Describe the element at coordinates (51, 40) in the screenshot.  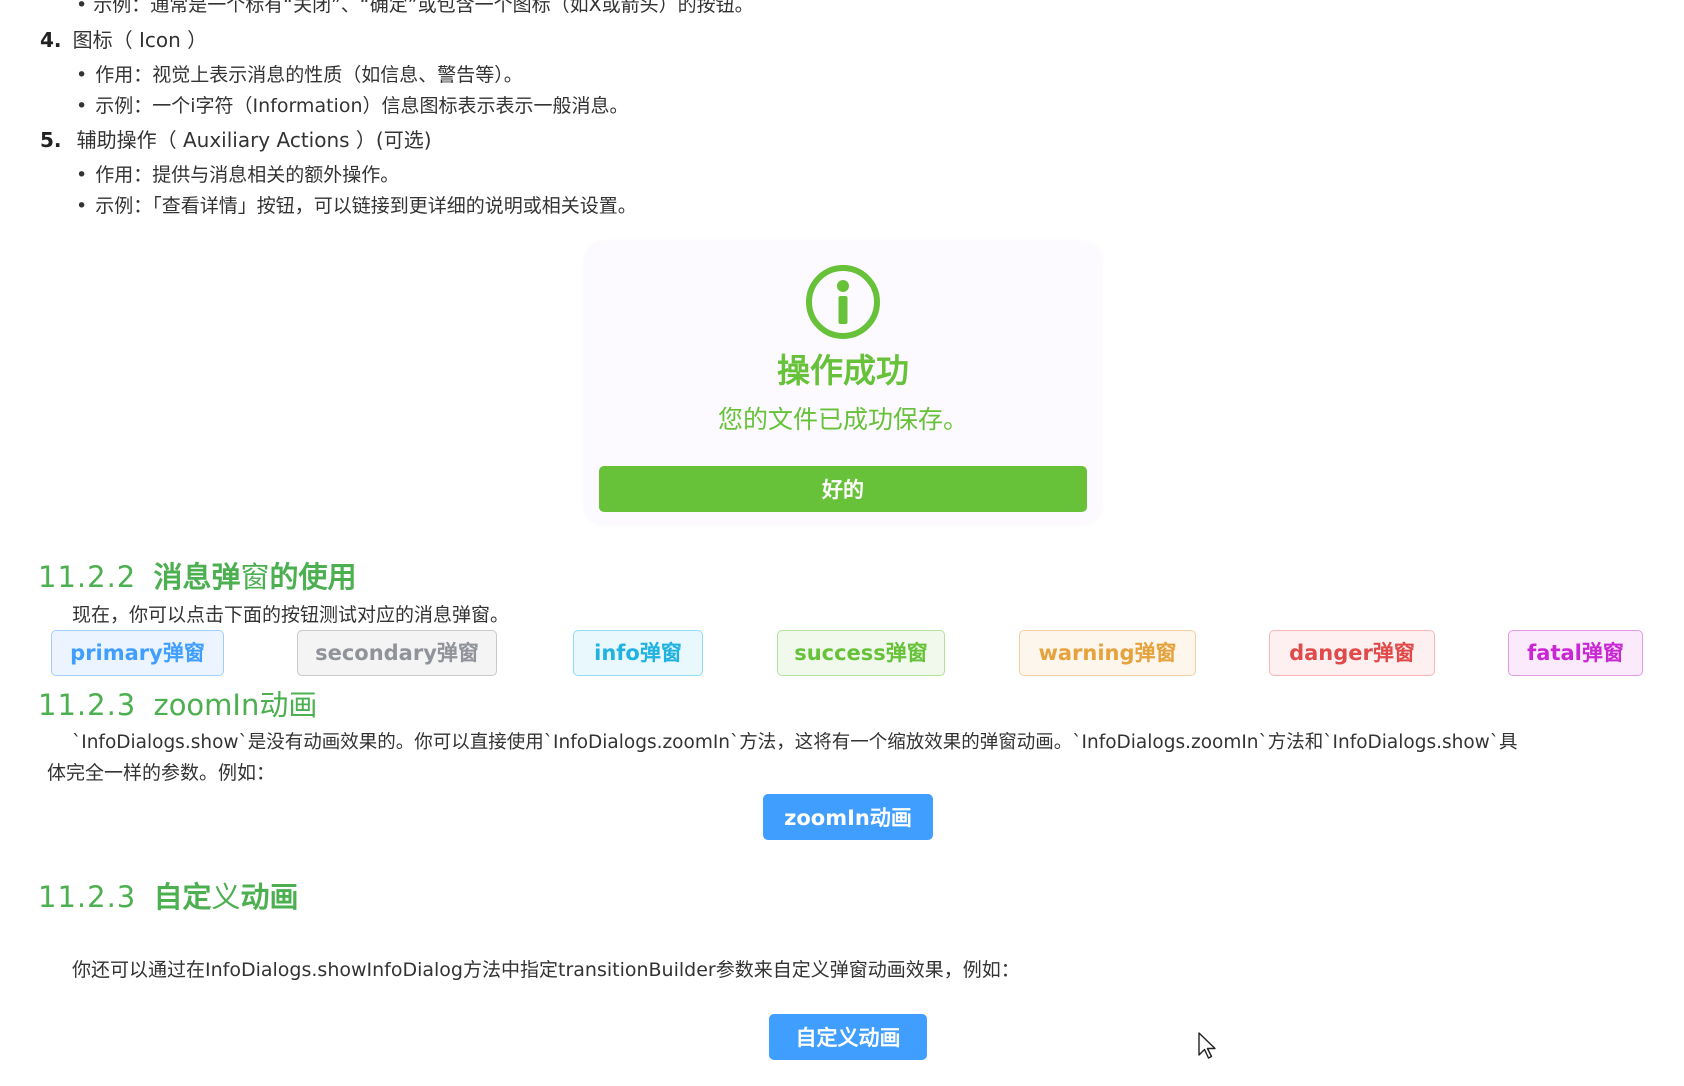
I see `list-number: 4.` at that location.